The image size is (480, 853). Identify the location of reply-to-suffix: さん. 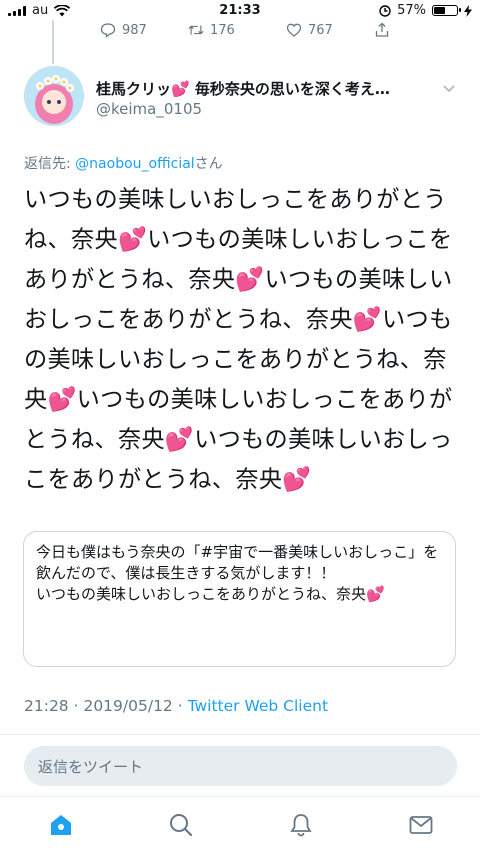
(208, 164).